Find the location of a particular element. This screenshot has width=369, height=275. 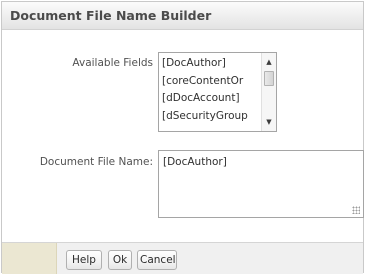

dialog-titlebar: Document File Name Builder is located at coordinates (182, 16).